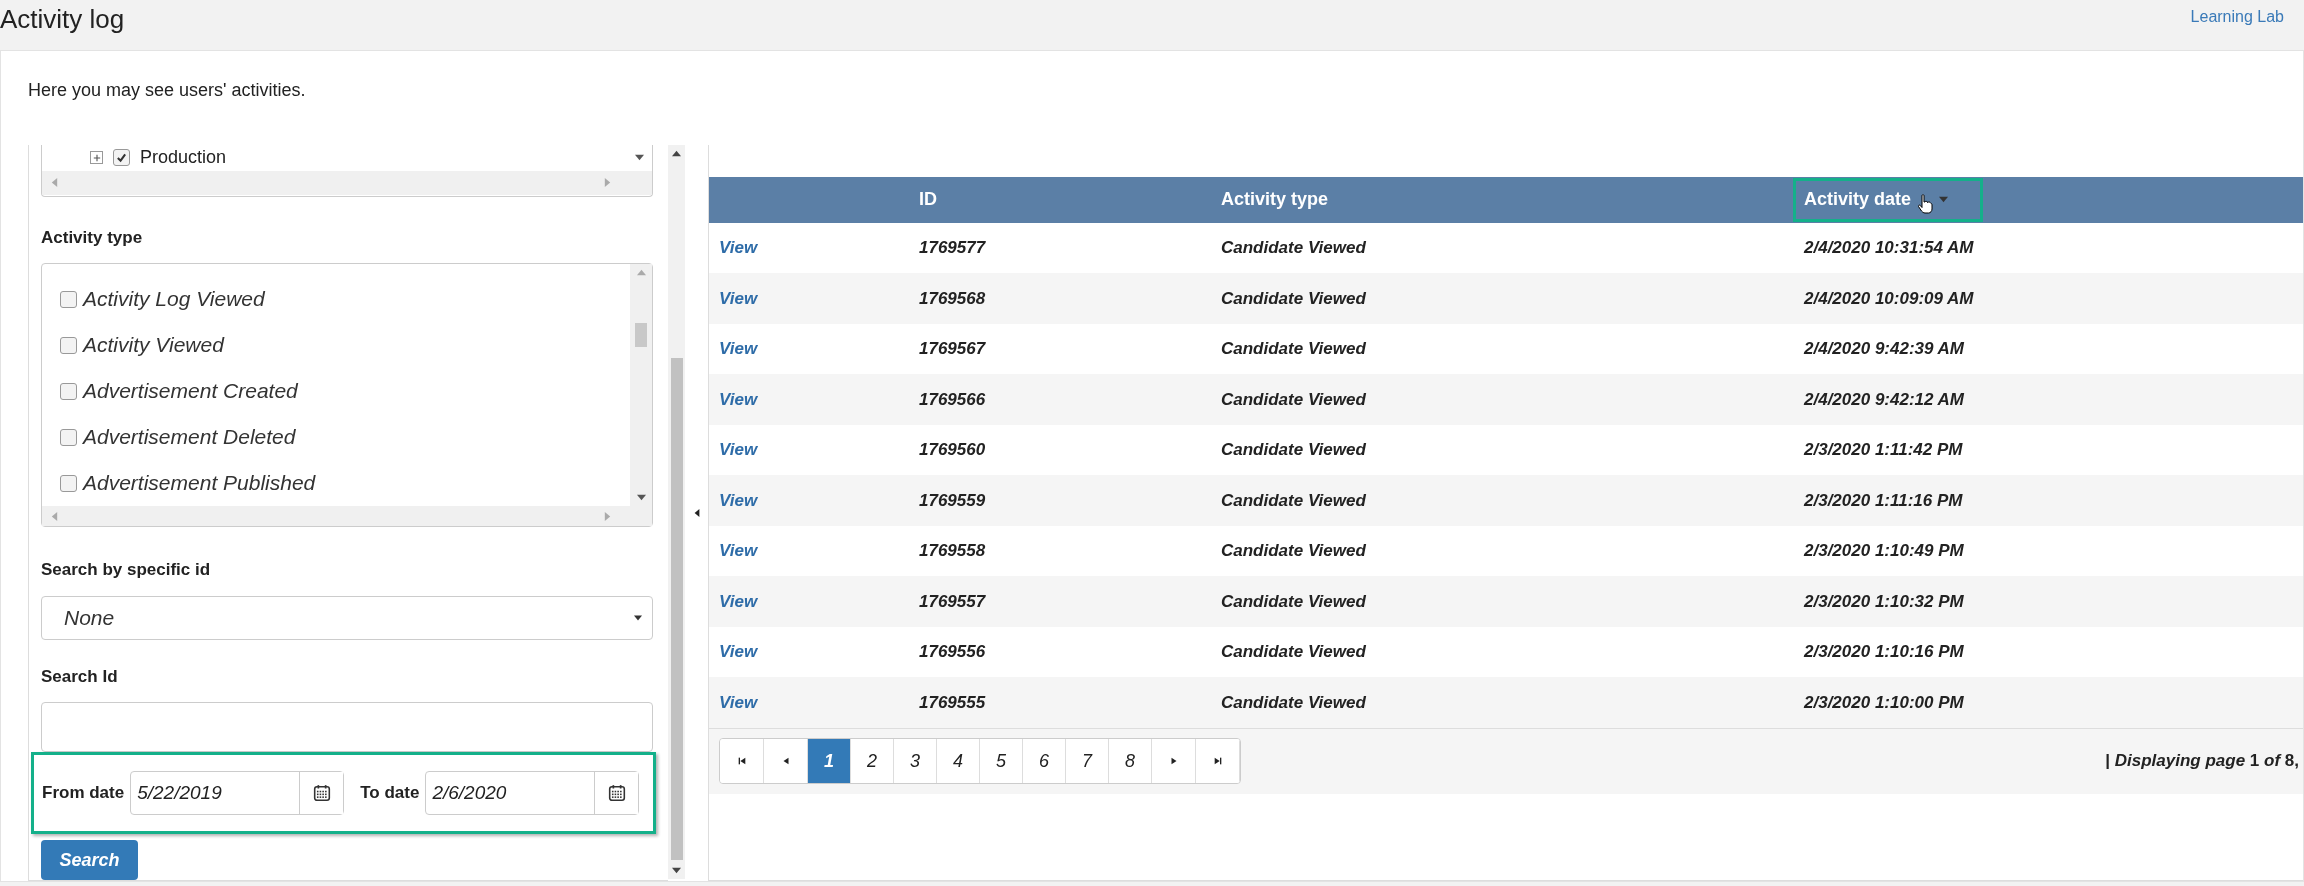 Image resolution: width=2304 pixels, height=886 pixels. What do you see at coordinates (953, 601) in the screenshot?
I see `table-cell-text: 1769557` at bounding box center [953, 601].